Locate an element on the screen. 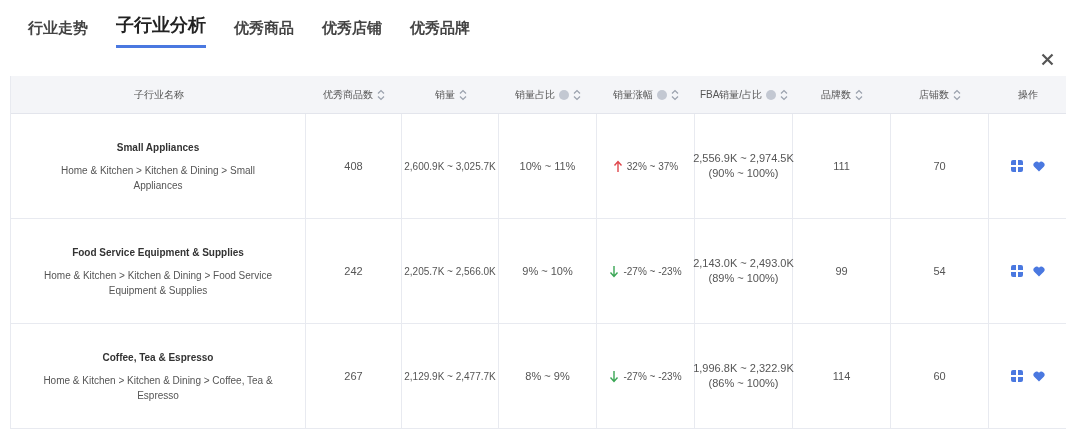  tab: 优秀商品 is located at coordinates (264, 32).